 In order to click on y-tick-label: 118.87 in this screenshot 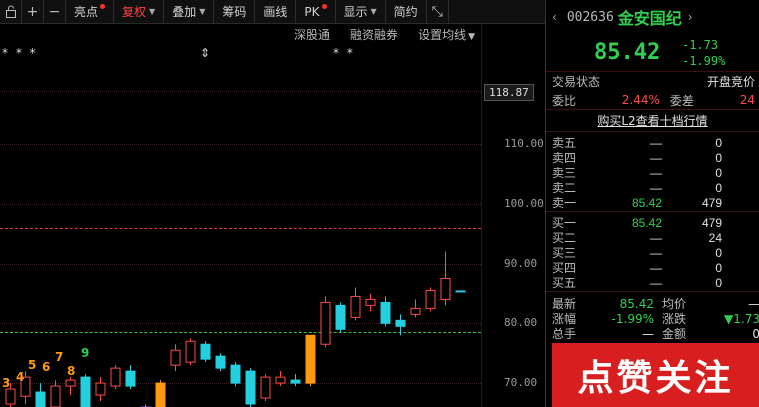, I will do `click(509, 92)`.